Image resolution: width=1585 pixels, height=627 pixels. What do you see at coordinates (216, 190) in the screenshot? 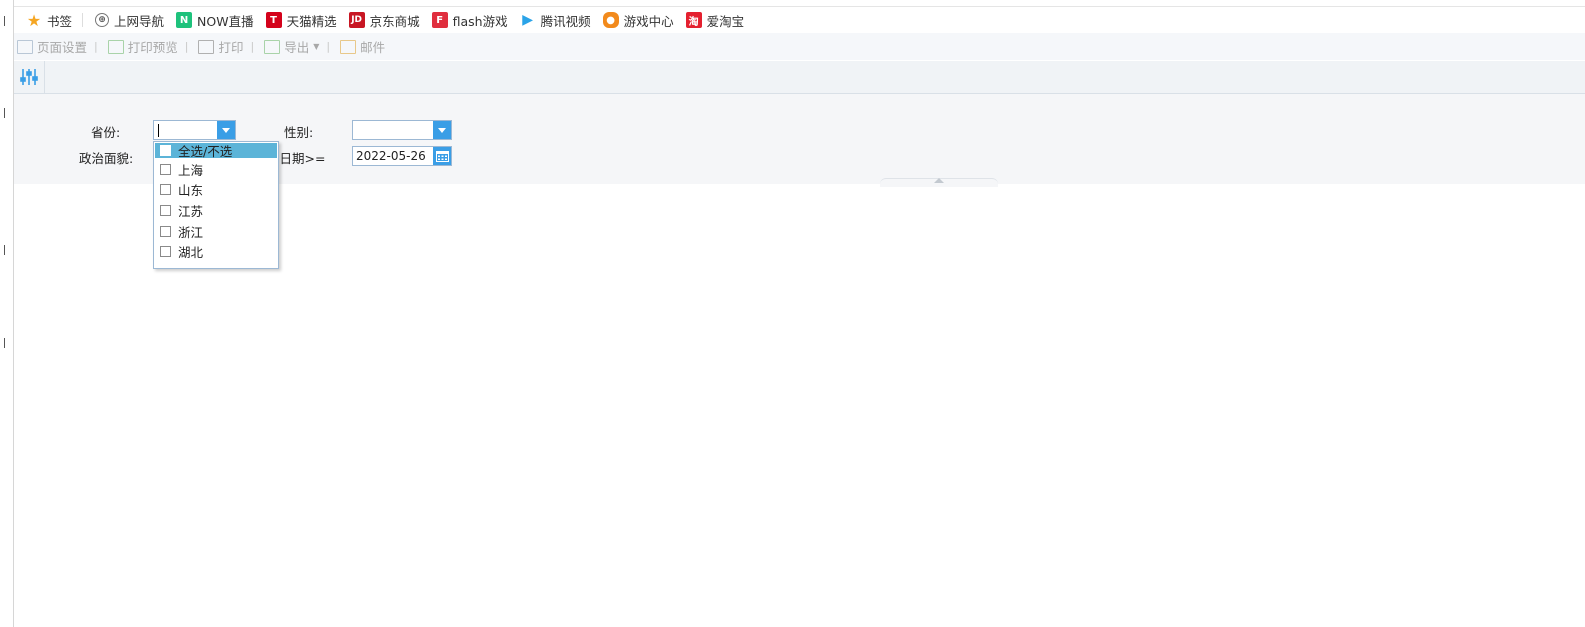
I see `option-shandong: 山东` at bounding box center [216, 190].